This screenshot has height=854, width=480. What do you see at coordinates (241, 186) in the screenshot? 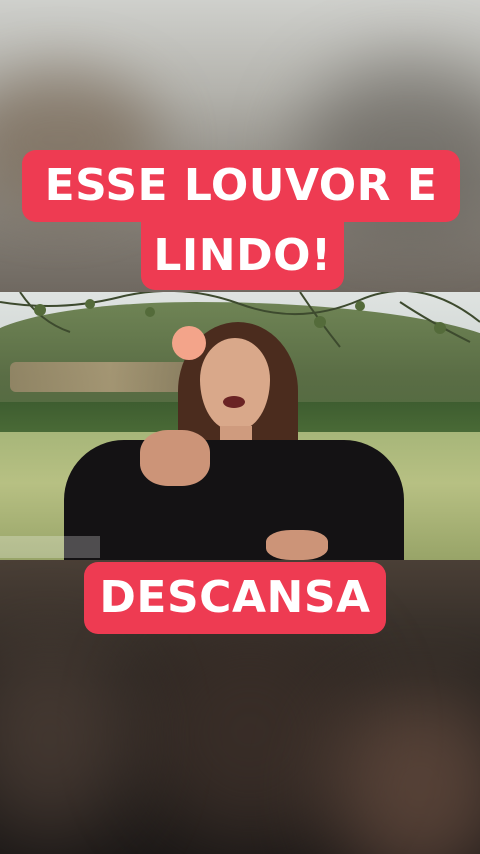
I see `caption-top-line1: ESSE LOUVOR E` at bounding box center [241, 186].